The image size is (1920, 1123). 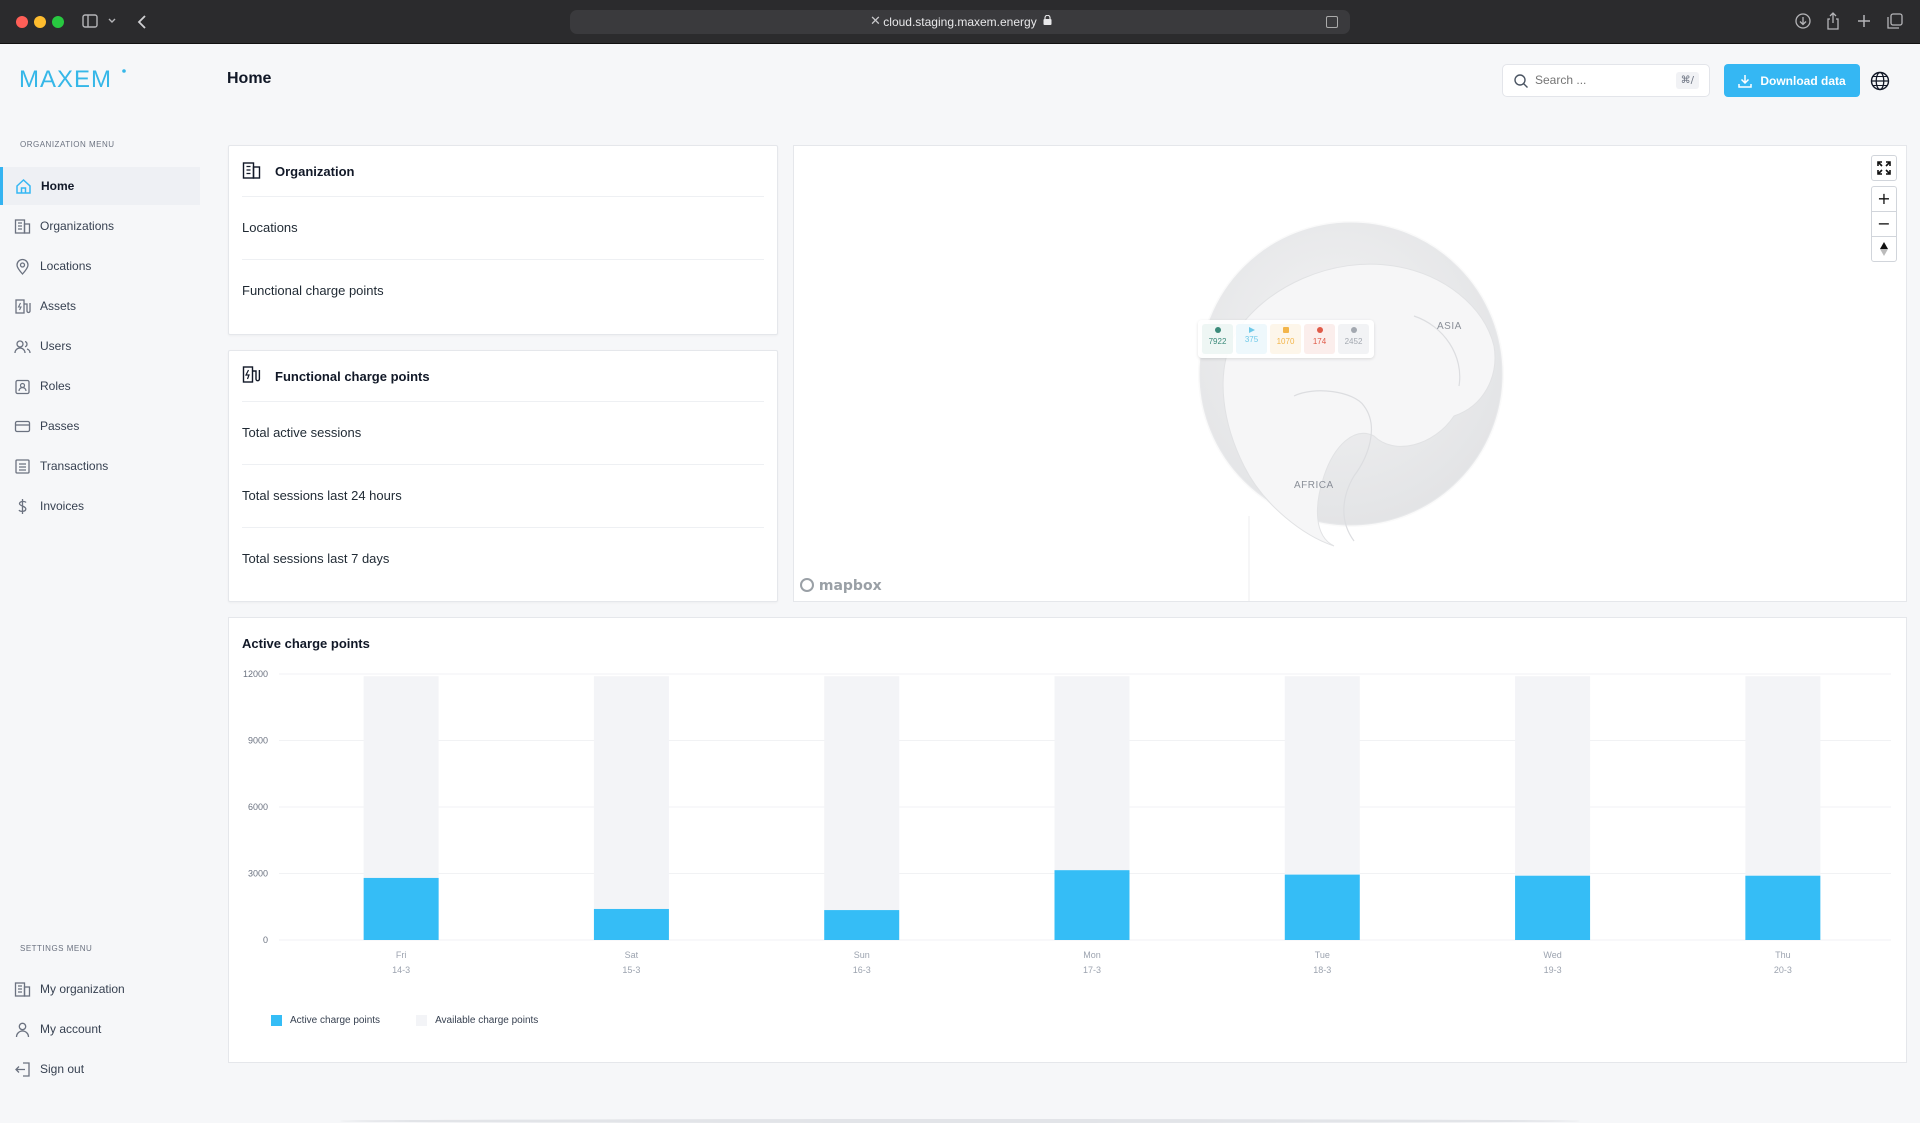 What do you see at coordinates (1552, 955) in the screenshot?
I see `x-tick-day: Wed` at bounding box center [1552, 955].